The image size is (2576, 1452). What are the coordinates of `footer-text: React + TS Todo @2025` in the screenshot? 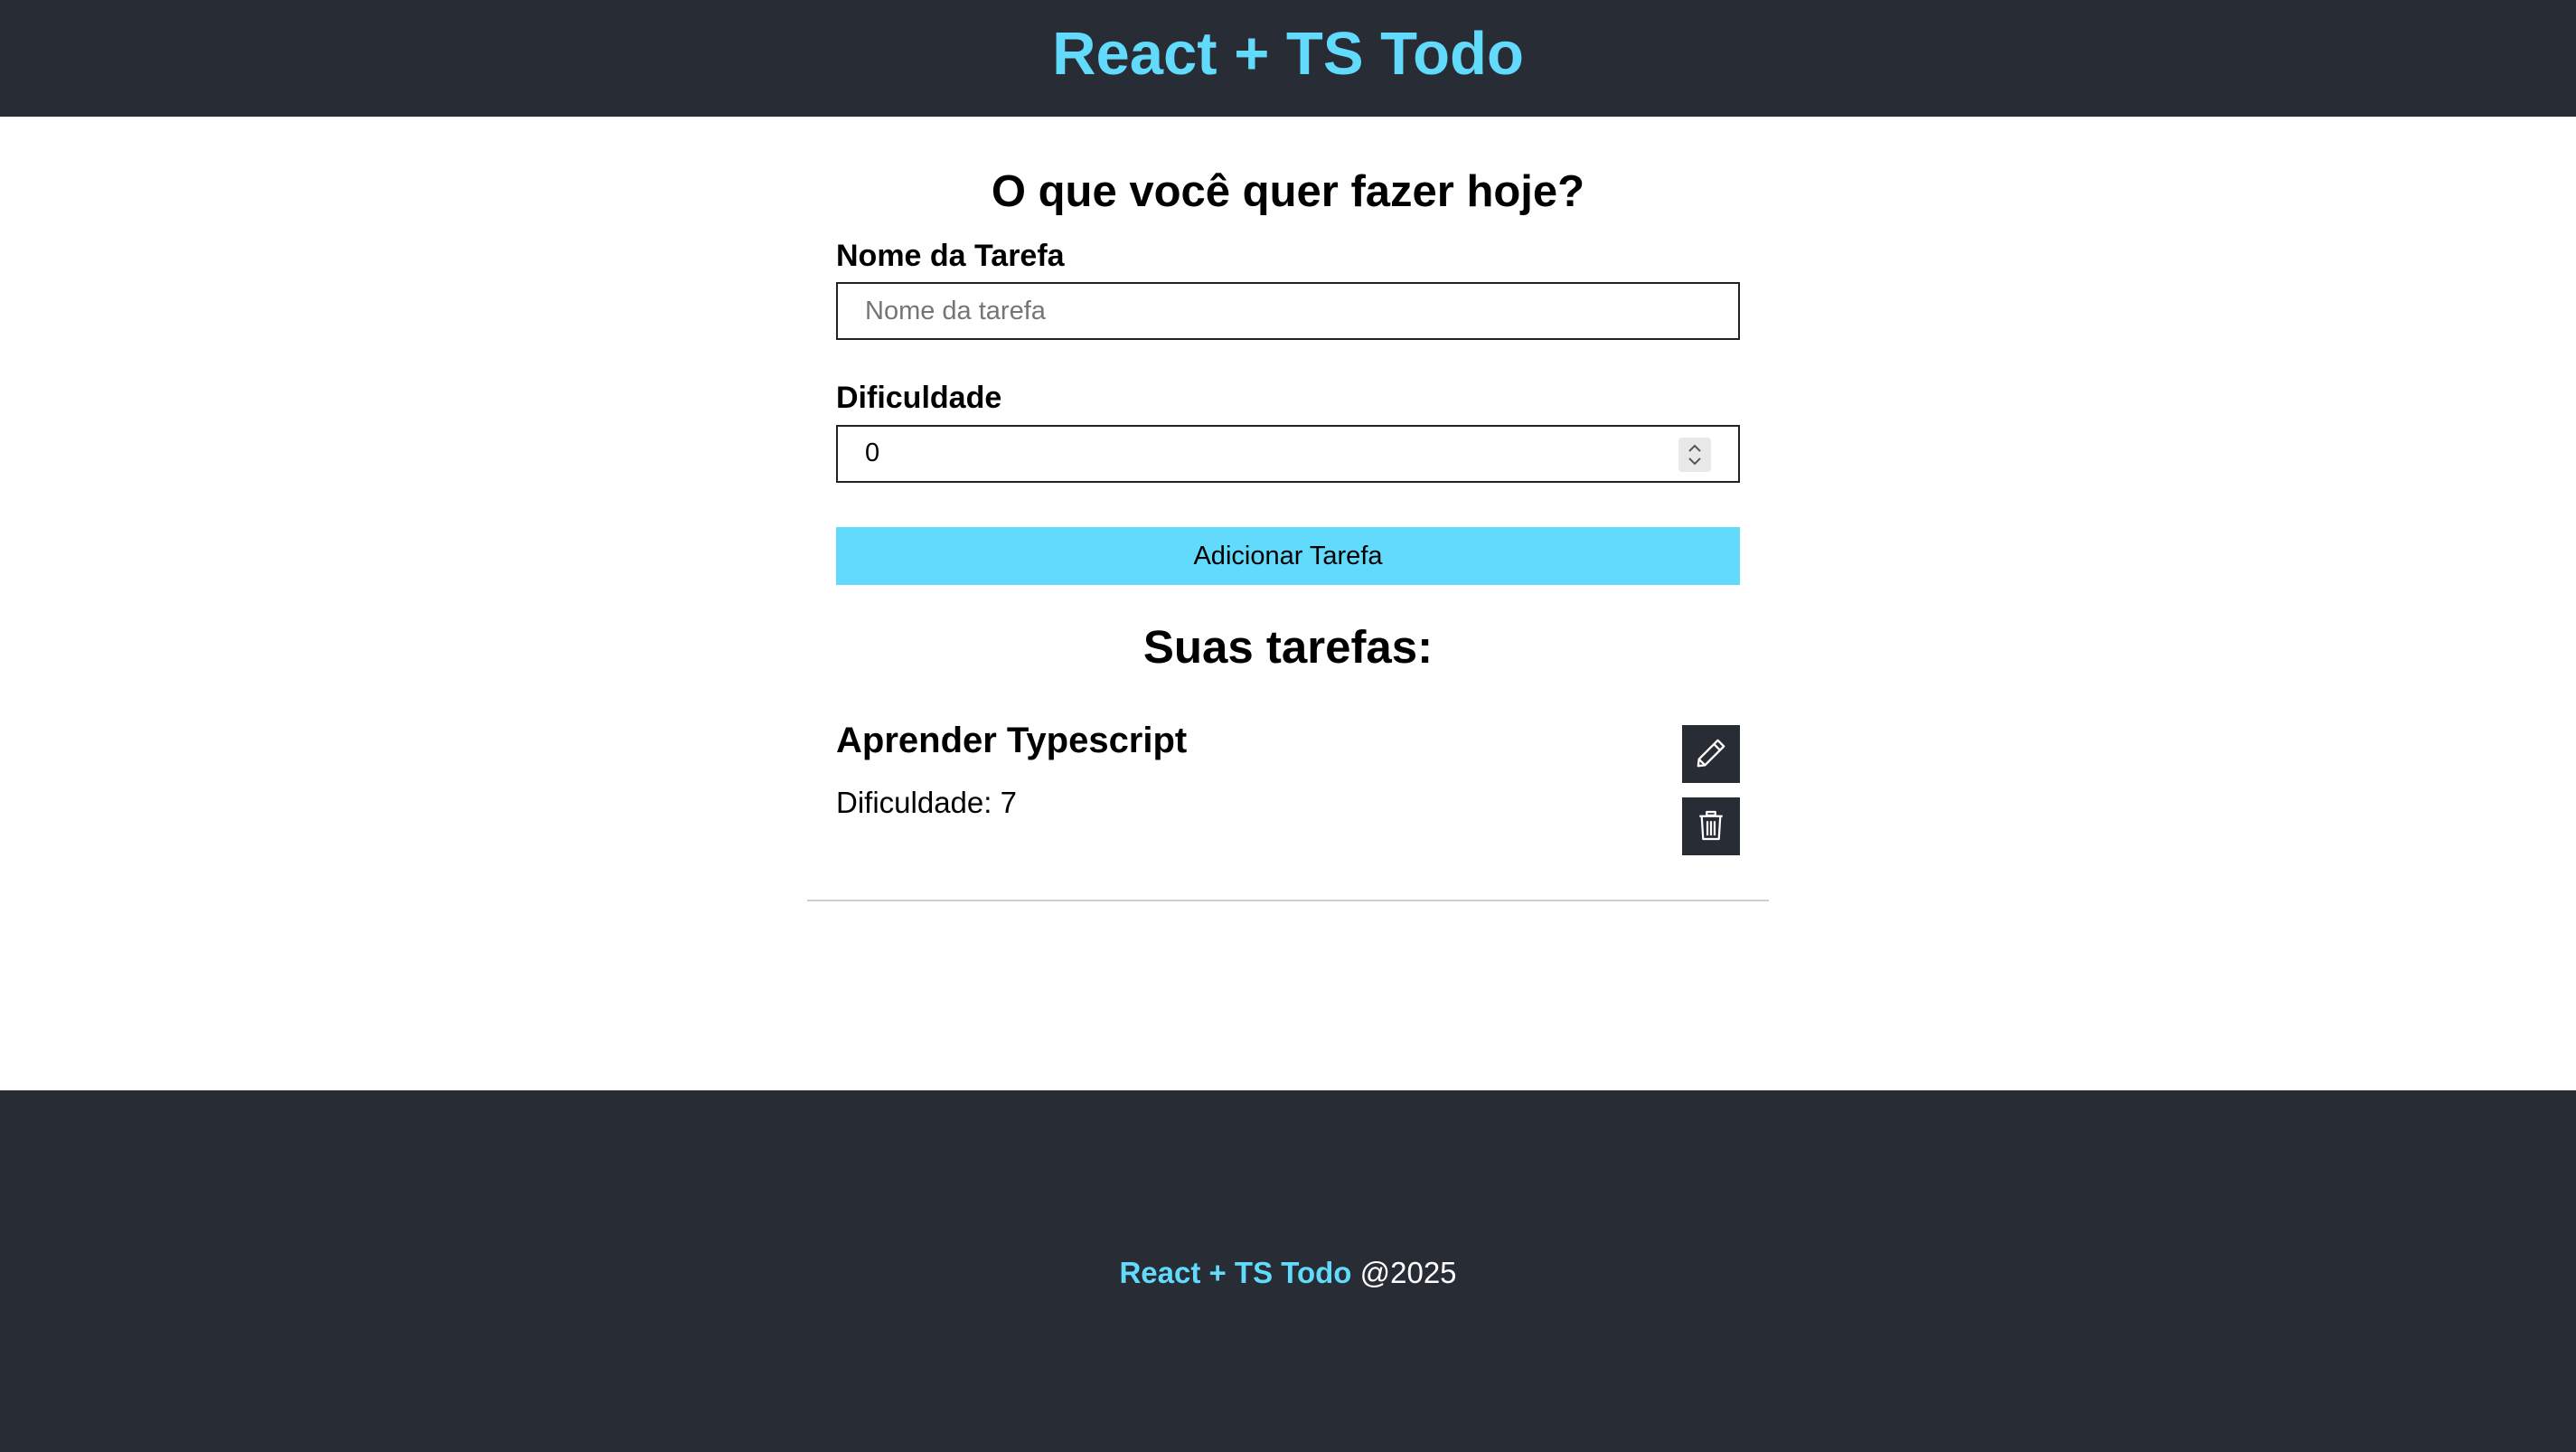 It's located at (1287, 1273).